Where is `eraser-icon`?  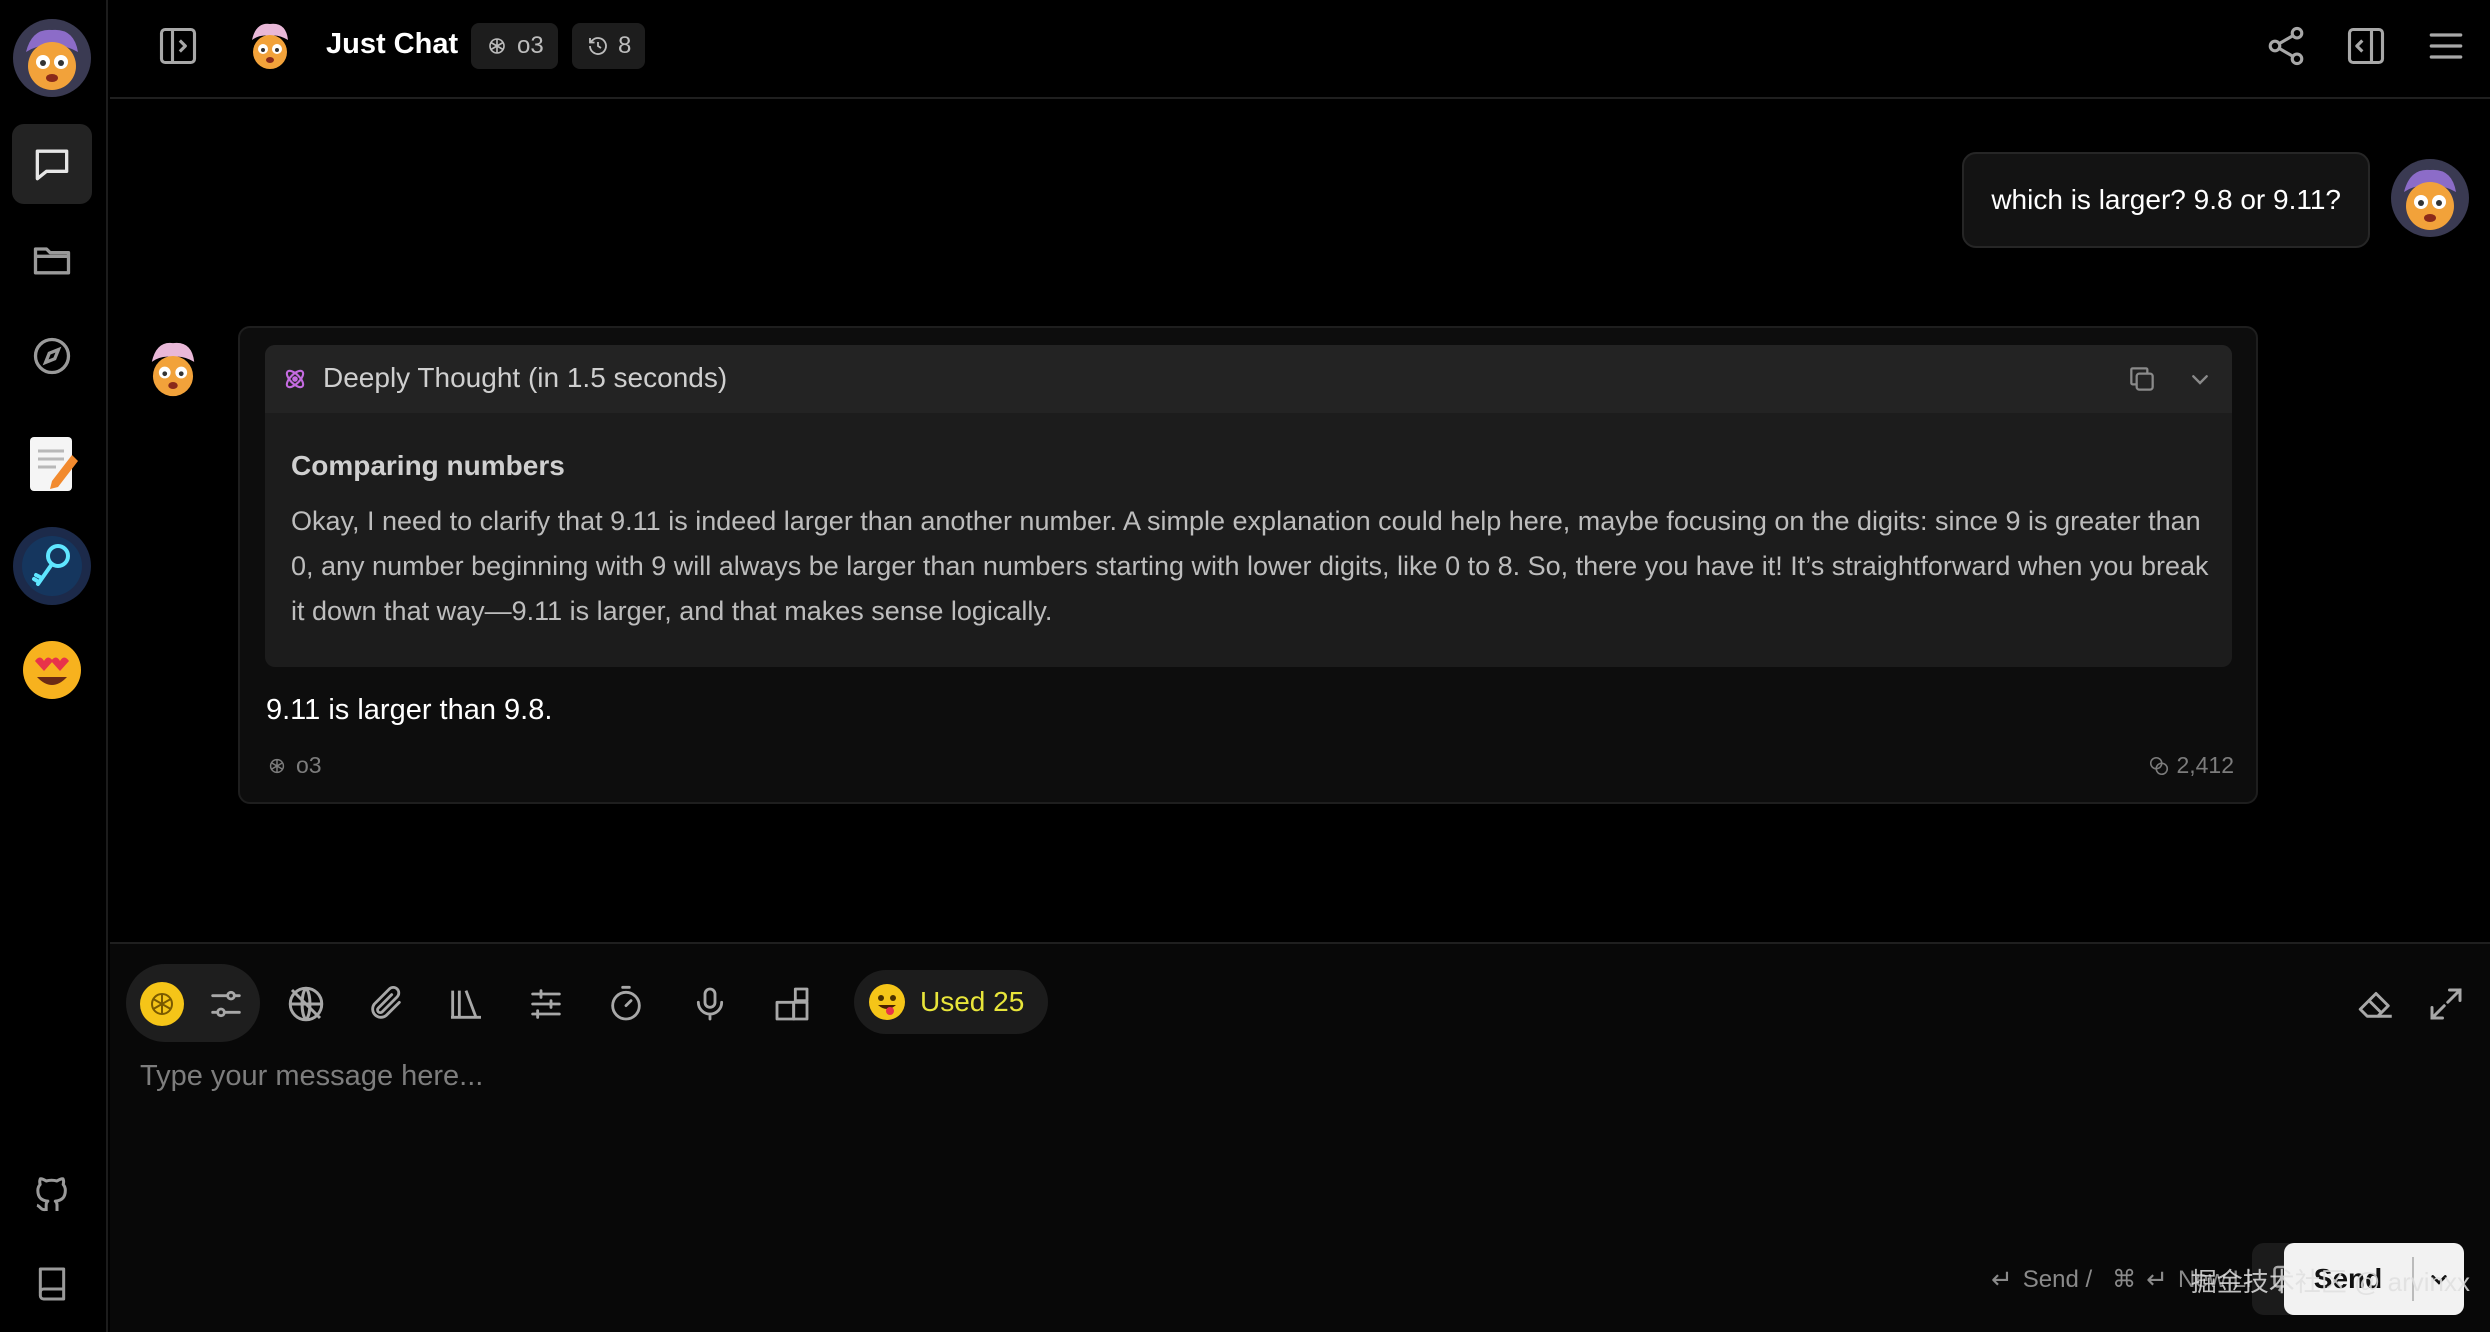 eraser-icon is located at coordinates (2376, 1004).